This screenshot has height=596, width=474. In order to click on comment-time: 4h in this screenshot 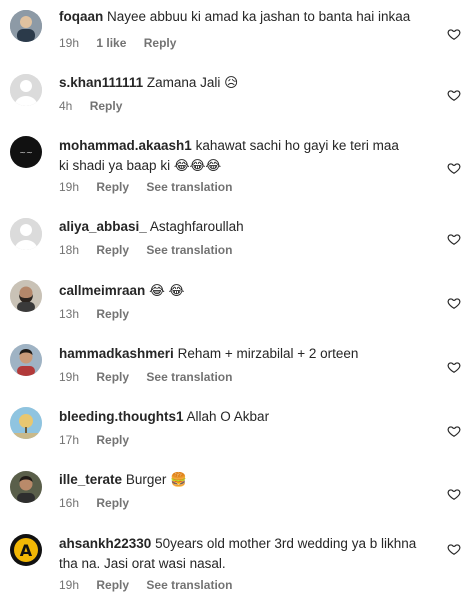, I will do `click(66, 106)`.